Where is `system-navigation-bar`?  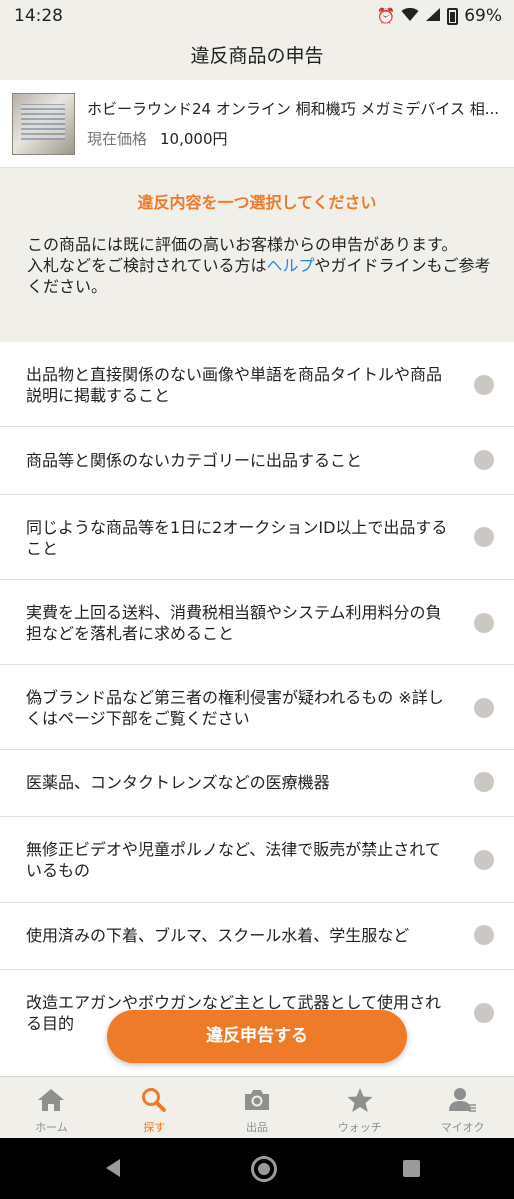 system-navigation-bar is located at coordinates (257, 1168).